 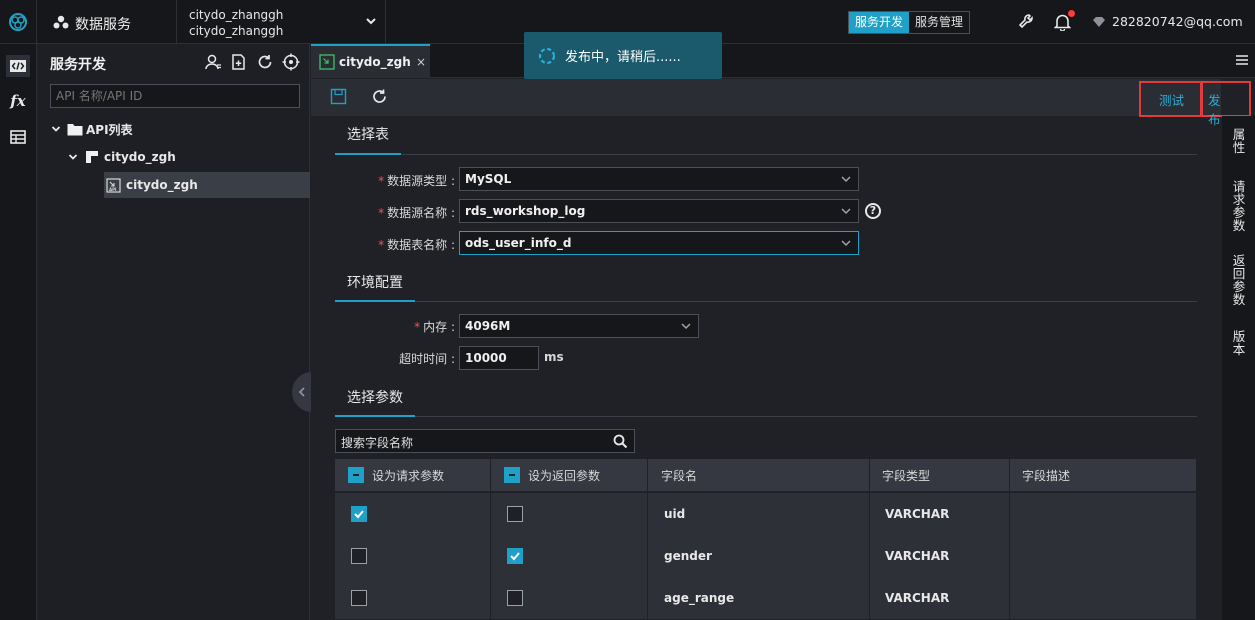 I want to click on table-icon, so click(x=18, y=137).